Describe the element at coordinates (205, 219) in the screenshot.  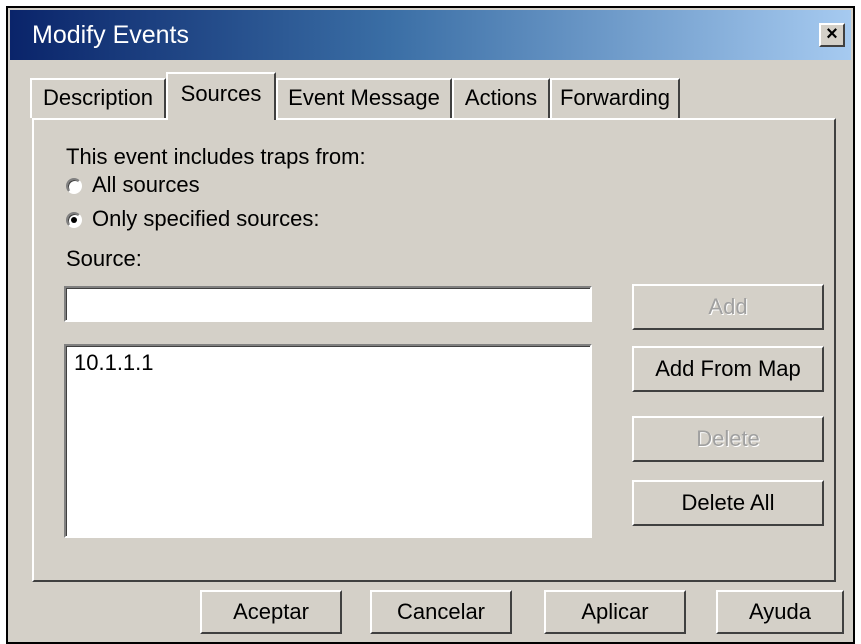
I see `radio-specified-sources-label: Only specified sources:` at that location.